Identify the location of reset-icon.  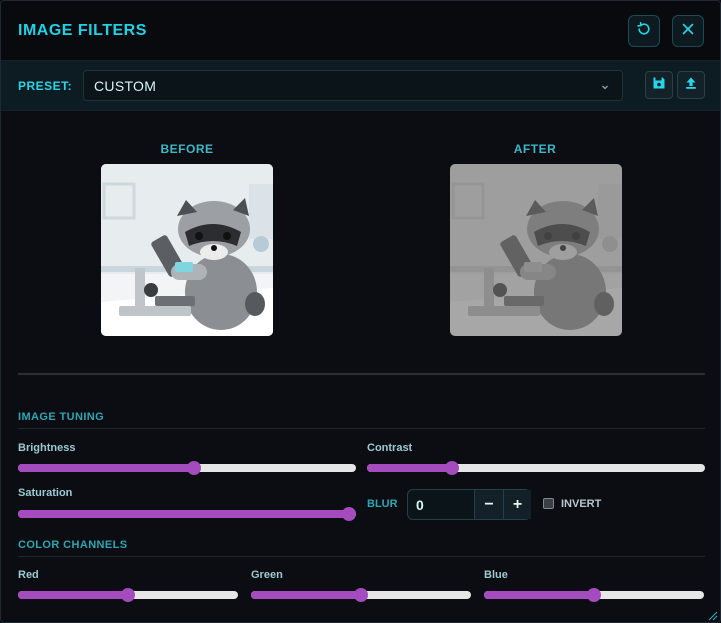
(644, 31).